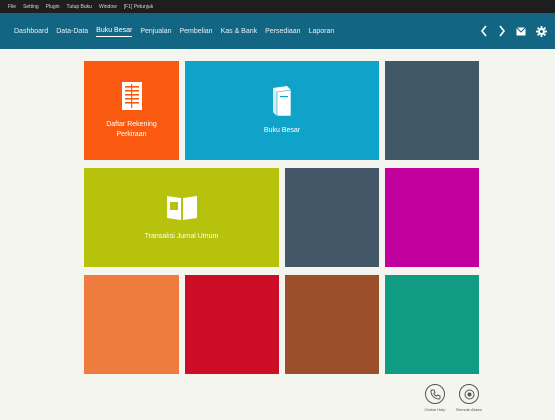 This screenshot has width=555, height=420. I want to click on open-book-icon, so click(182, 208).